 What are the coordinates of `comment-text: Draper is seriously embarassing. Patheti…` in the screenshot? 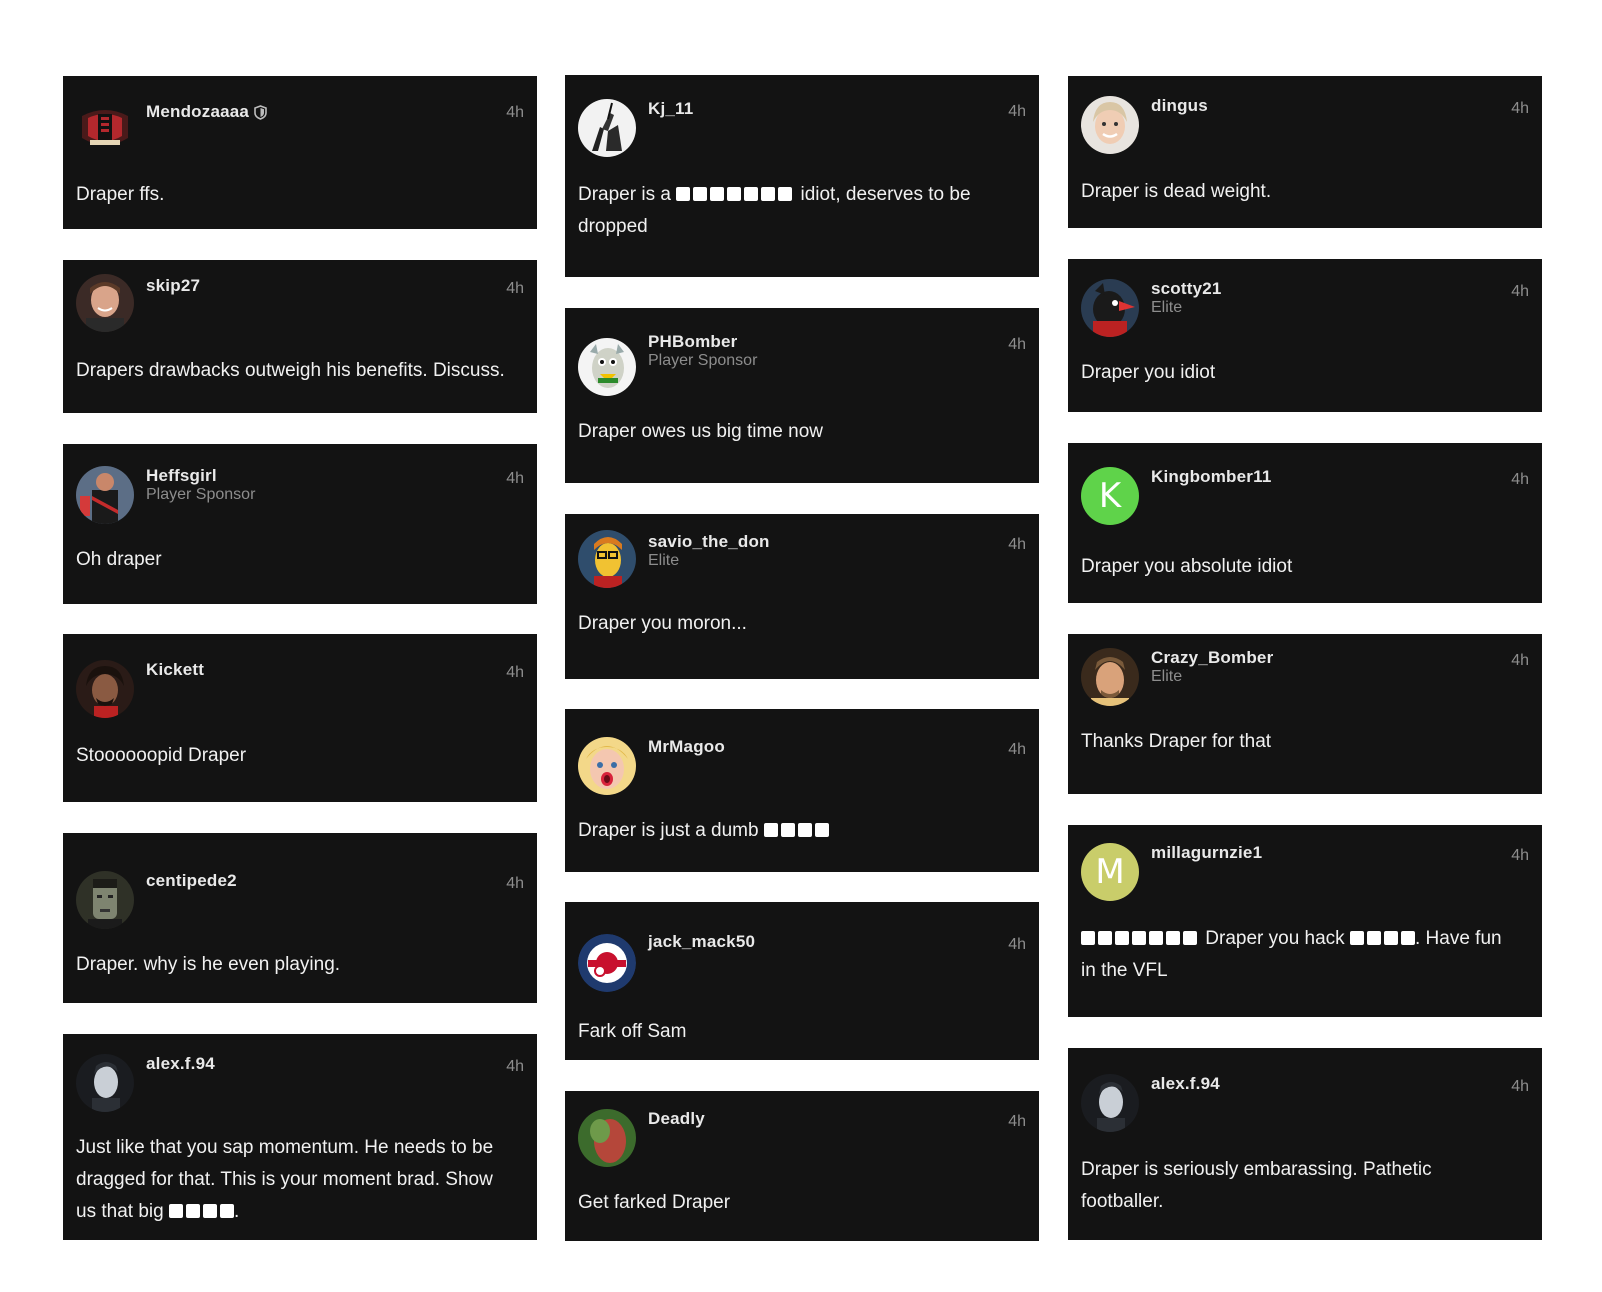 It's located at (1305, 1186).